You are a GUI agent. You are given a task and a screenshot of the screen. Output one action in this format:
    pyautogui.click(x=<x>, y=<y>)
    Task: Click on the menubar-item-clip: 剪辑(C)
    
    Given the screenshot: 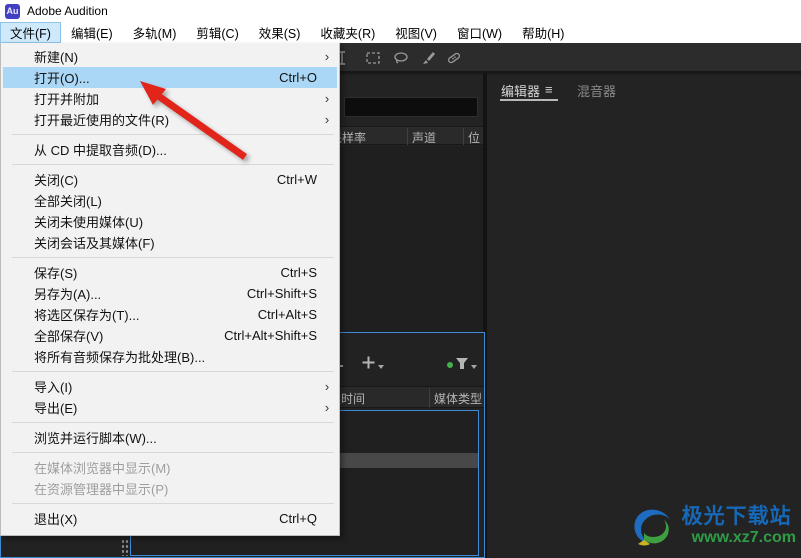 What is the action you would take?
    pyautogui.click(x=217, y=32)
    